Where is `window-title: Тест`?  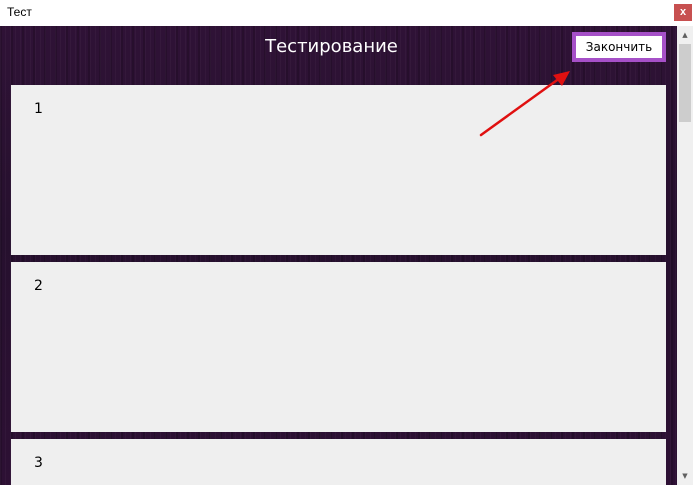 window-title: Тест is located at coordinates (19, 12).